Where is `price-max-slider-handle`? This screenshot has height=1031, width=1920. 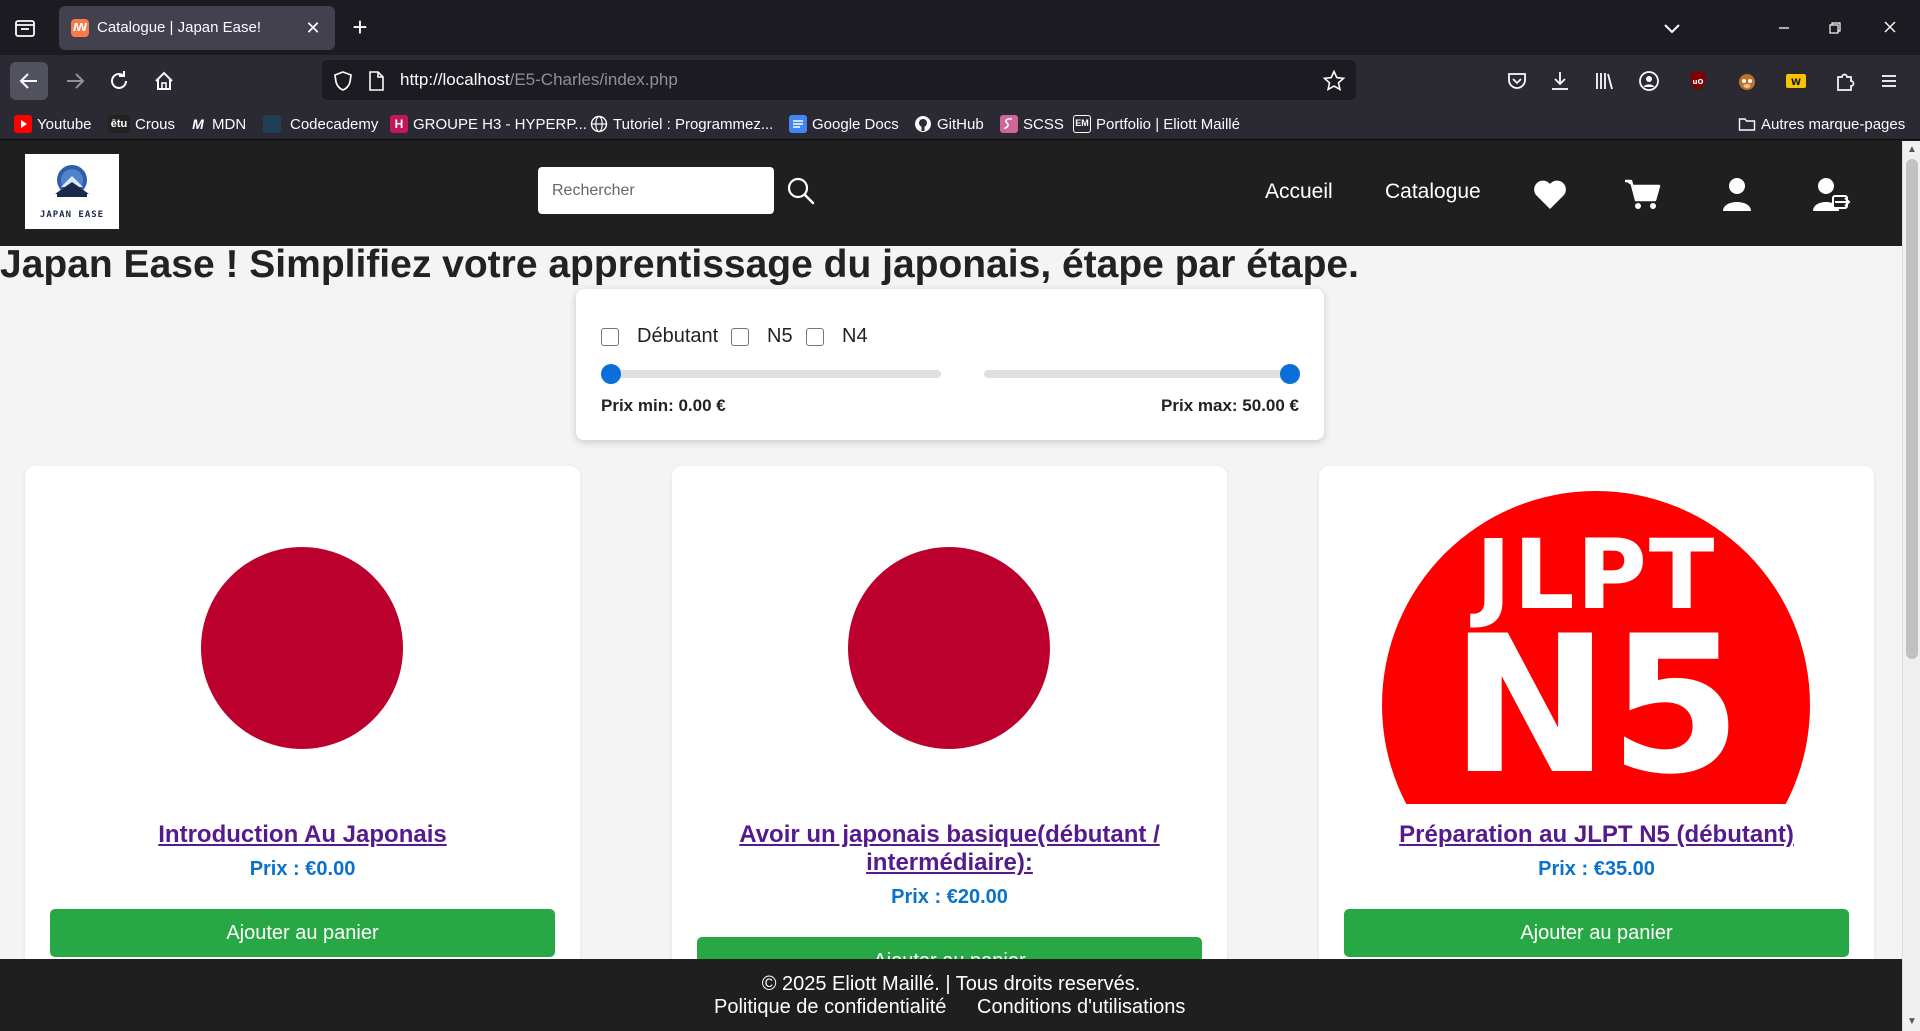
price-max-slider-handle is located at coordinates (1290, 374).